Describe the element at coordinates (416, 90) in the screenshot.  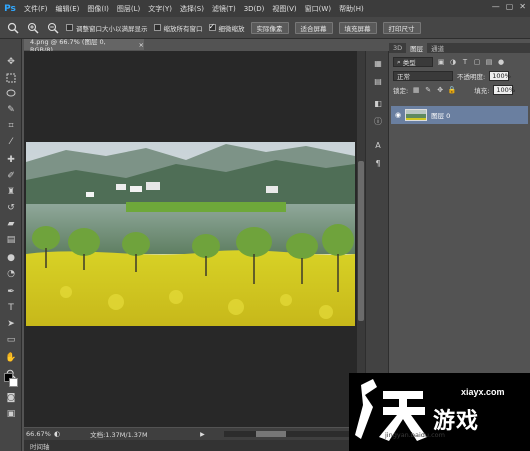
I see `lock-transparent-icon: ▦` at that location.